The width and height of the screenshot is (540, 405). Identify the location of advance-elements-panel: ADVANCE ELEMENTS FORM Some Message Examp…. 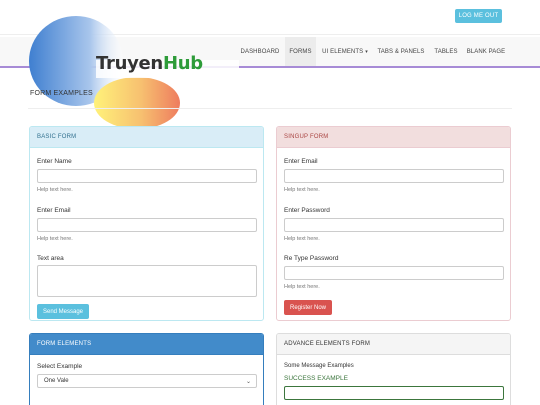
(393, 369).